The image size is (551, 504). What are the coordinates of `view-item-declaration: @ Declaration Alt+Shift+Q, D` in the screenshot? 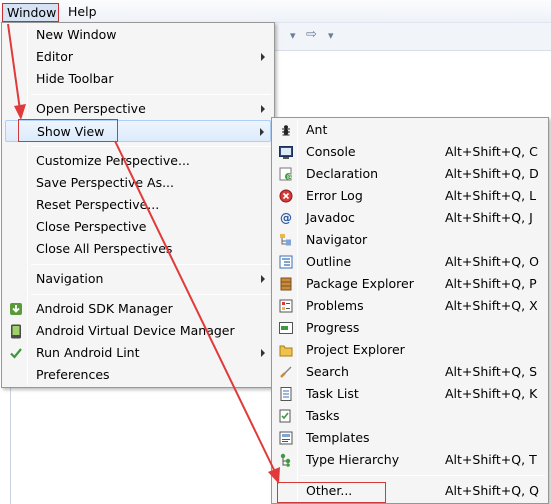 It's located at (410, 174).